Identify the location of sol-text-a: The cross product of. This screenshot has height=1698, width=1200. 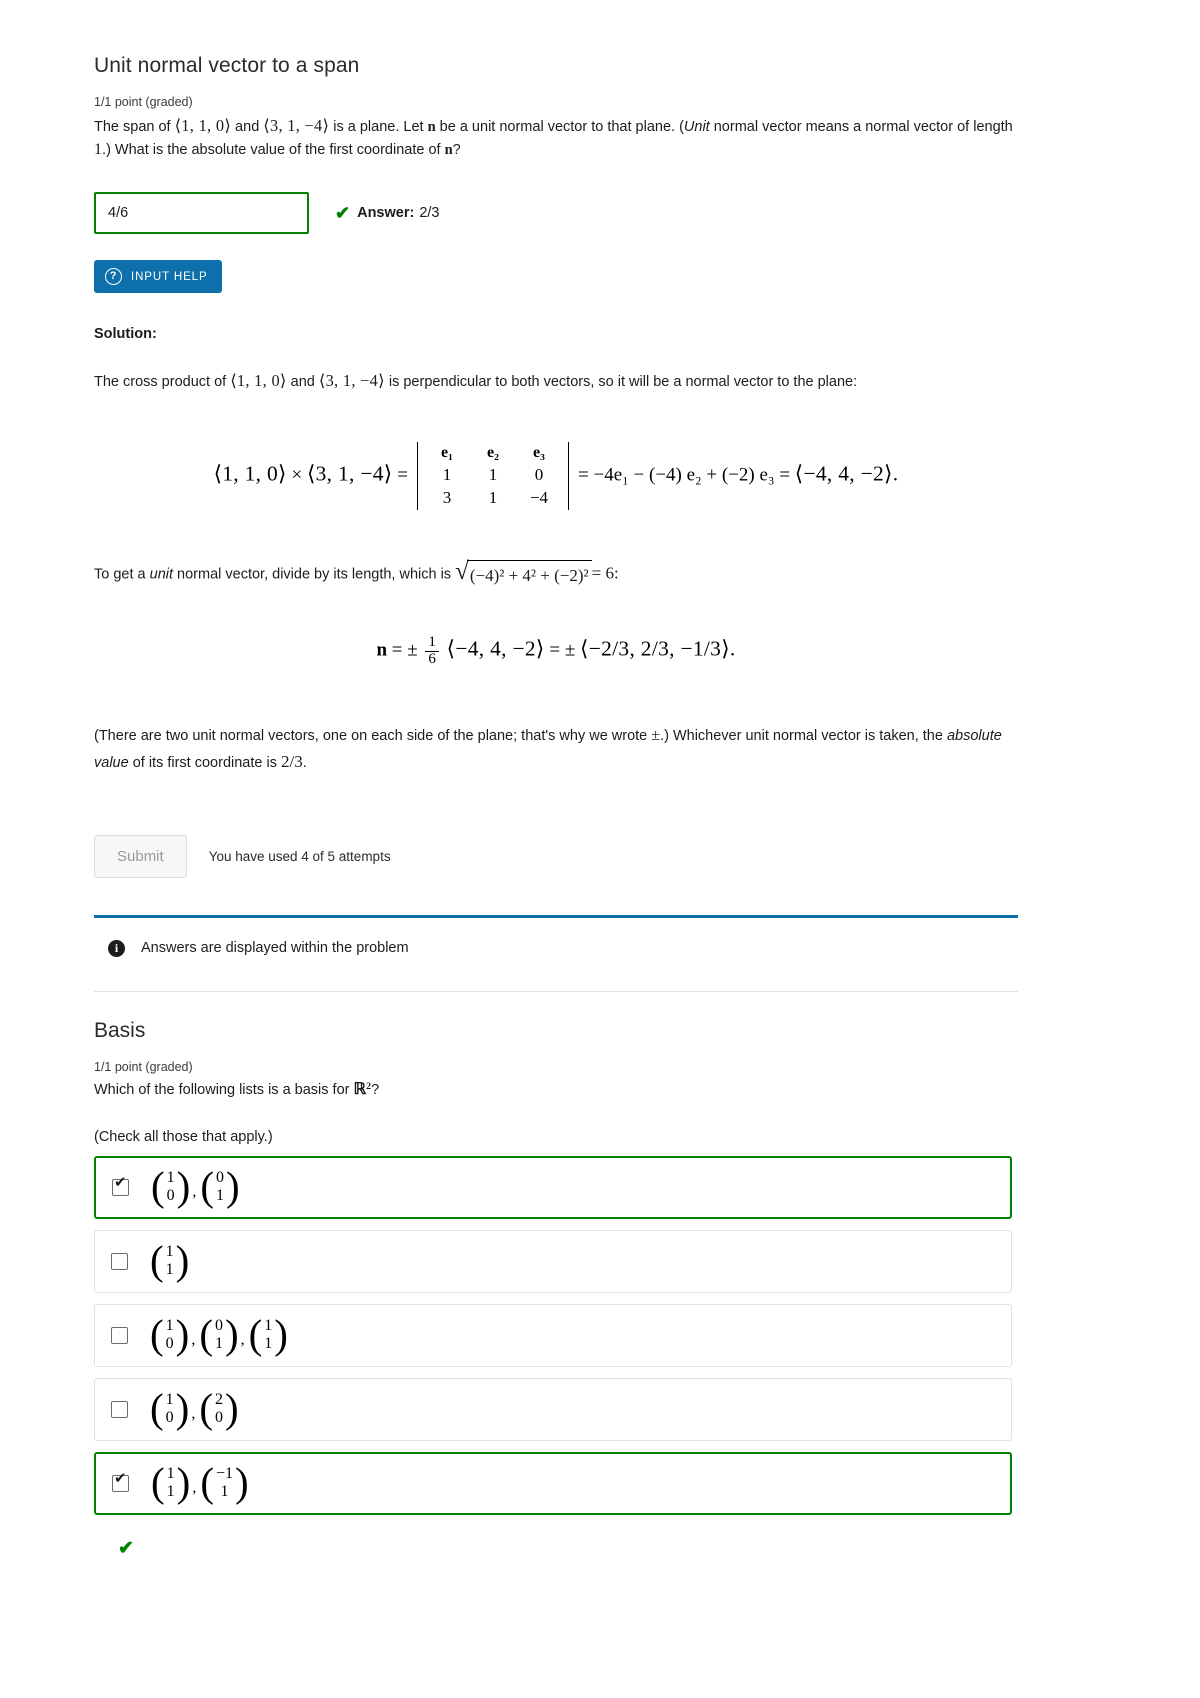
(162, 382).